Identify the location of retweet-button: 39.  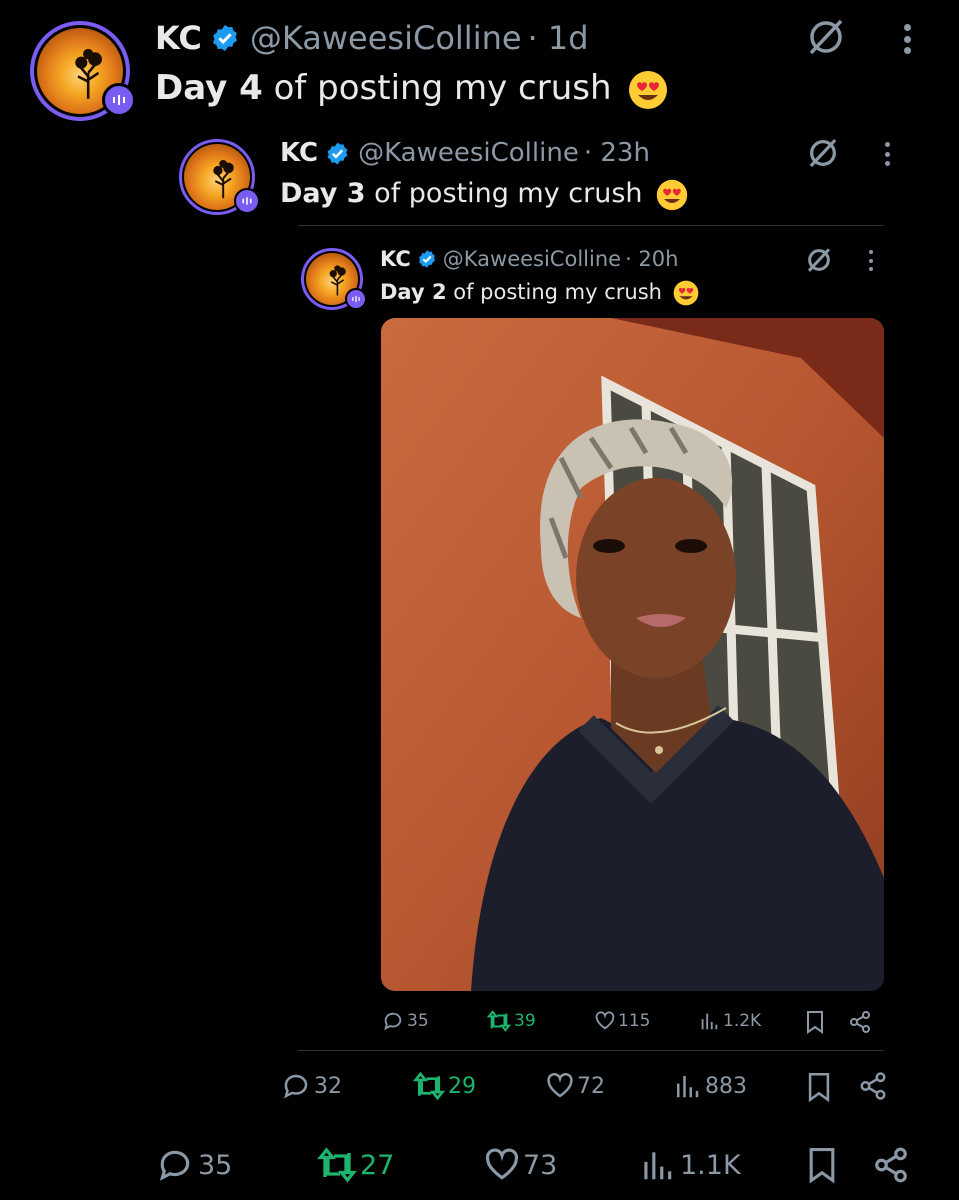
(511, 1021).